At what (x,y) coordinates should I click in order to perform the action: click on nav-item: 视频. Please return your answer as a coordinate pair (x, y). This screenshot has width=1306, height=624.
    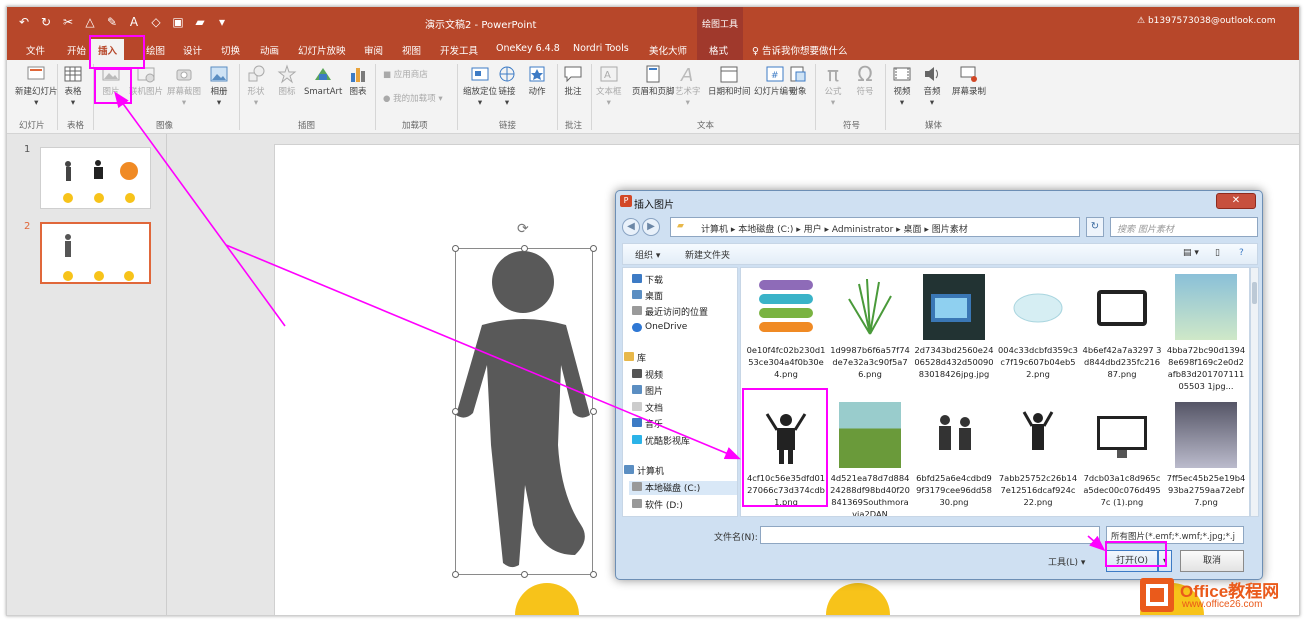
    Looking at the image, I should click on (647, 374).